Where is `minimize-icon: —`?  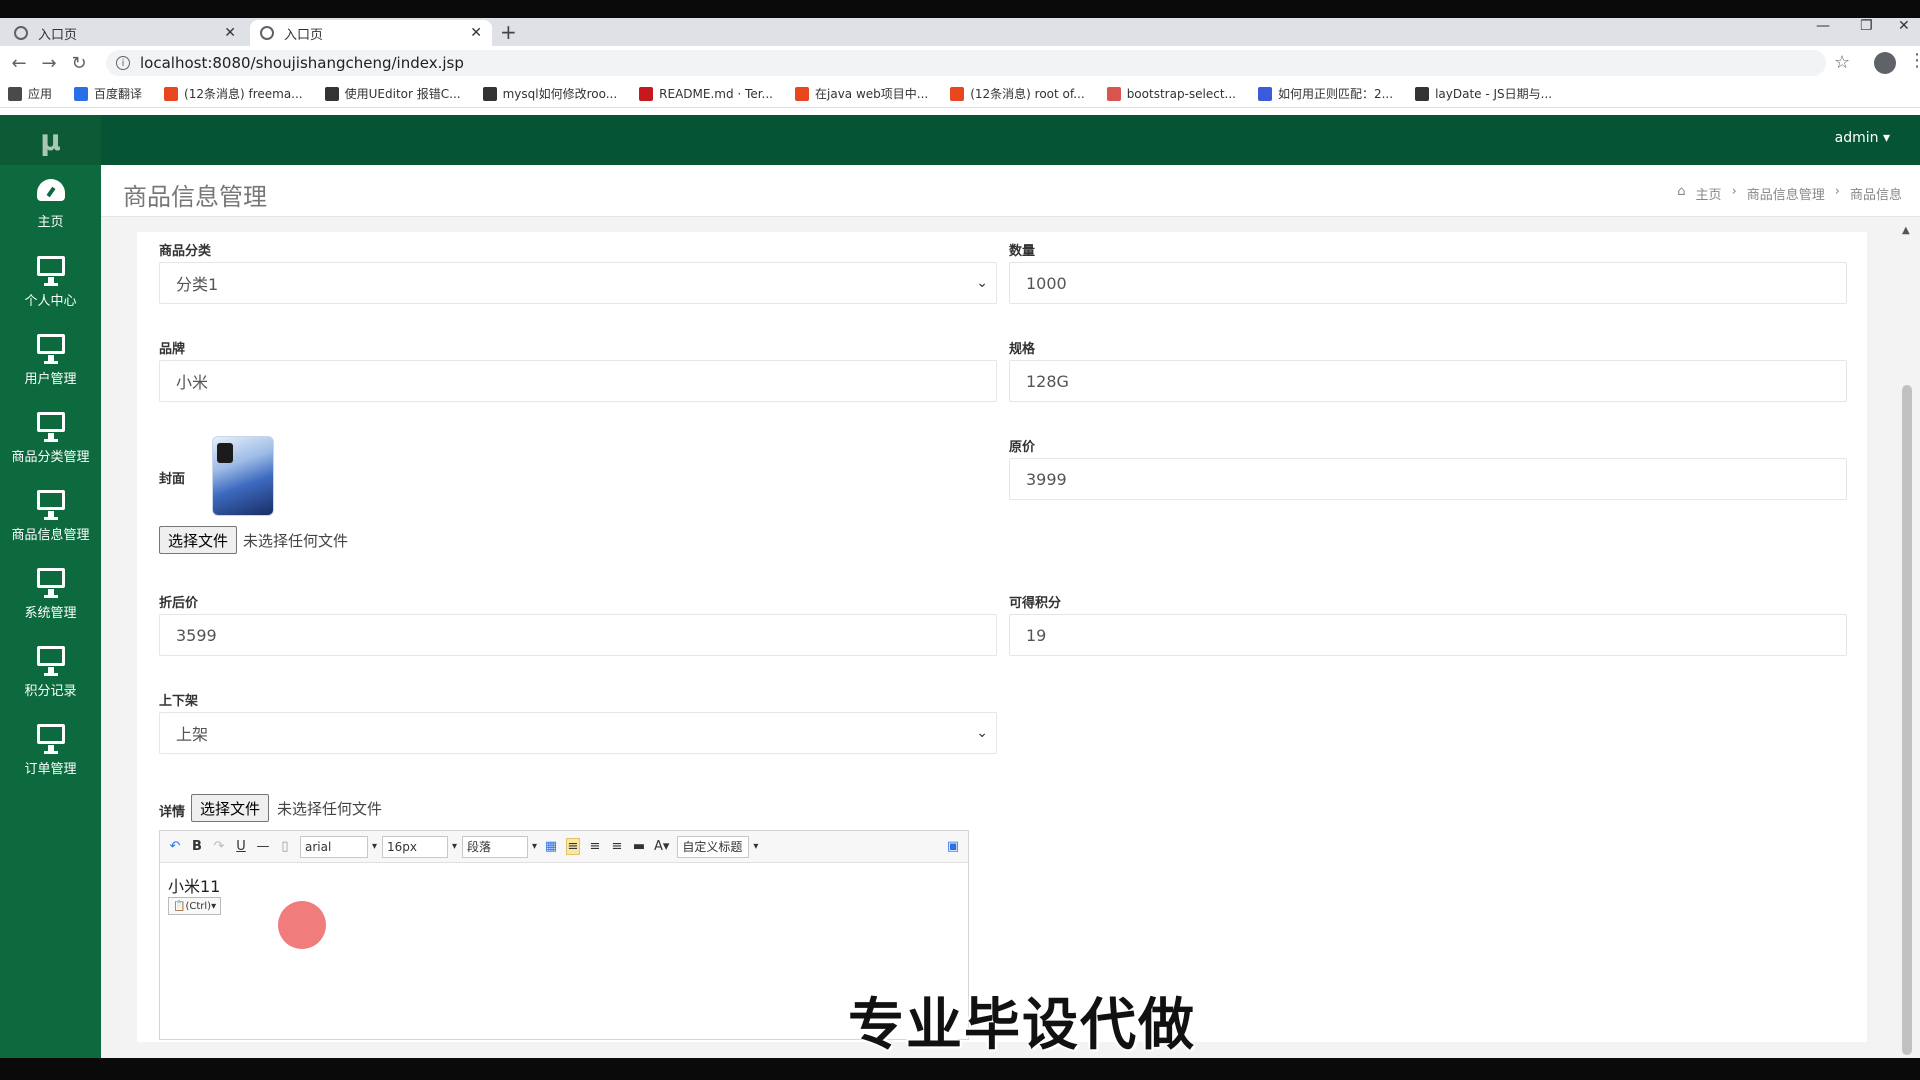
minimize-icon: — is located at coordinates (1823, 26).